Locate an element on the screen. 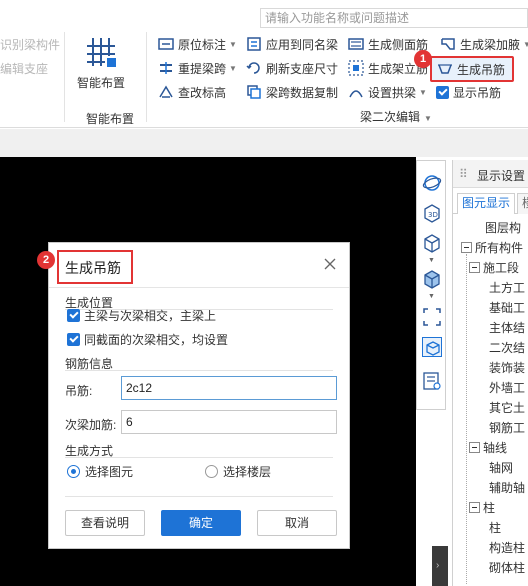 The image size is (528, 586). ribbon-item-identify-beam: 识别梁构件 is located at coordinates (30, 44).